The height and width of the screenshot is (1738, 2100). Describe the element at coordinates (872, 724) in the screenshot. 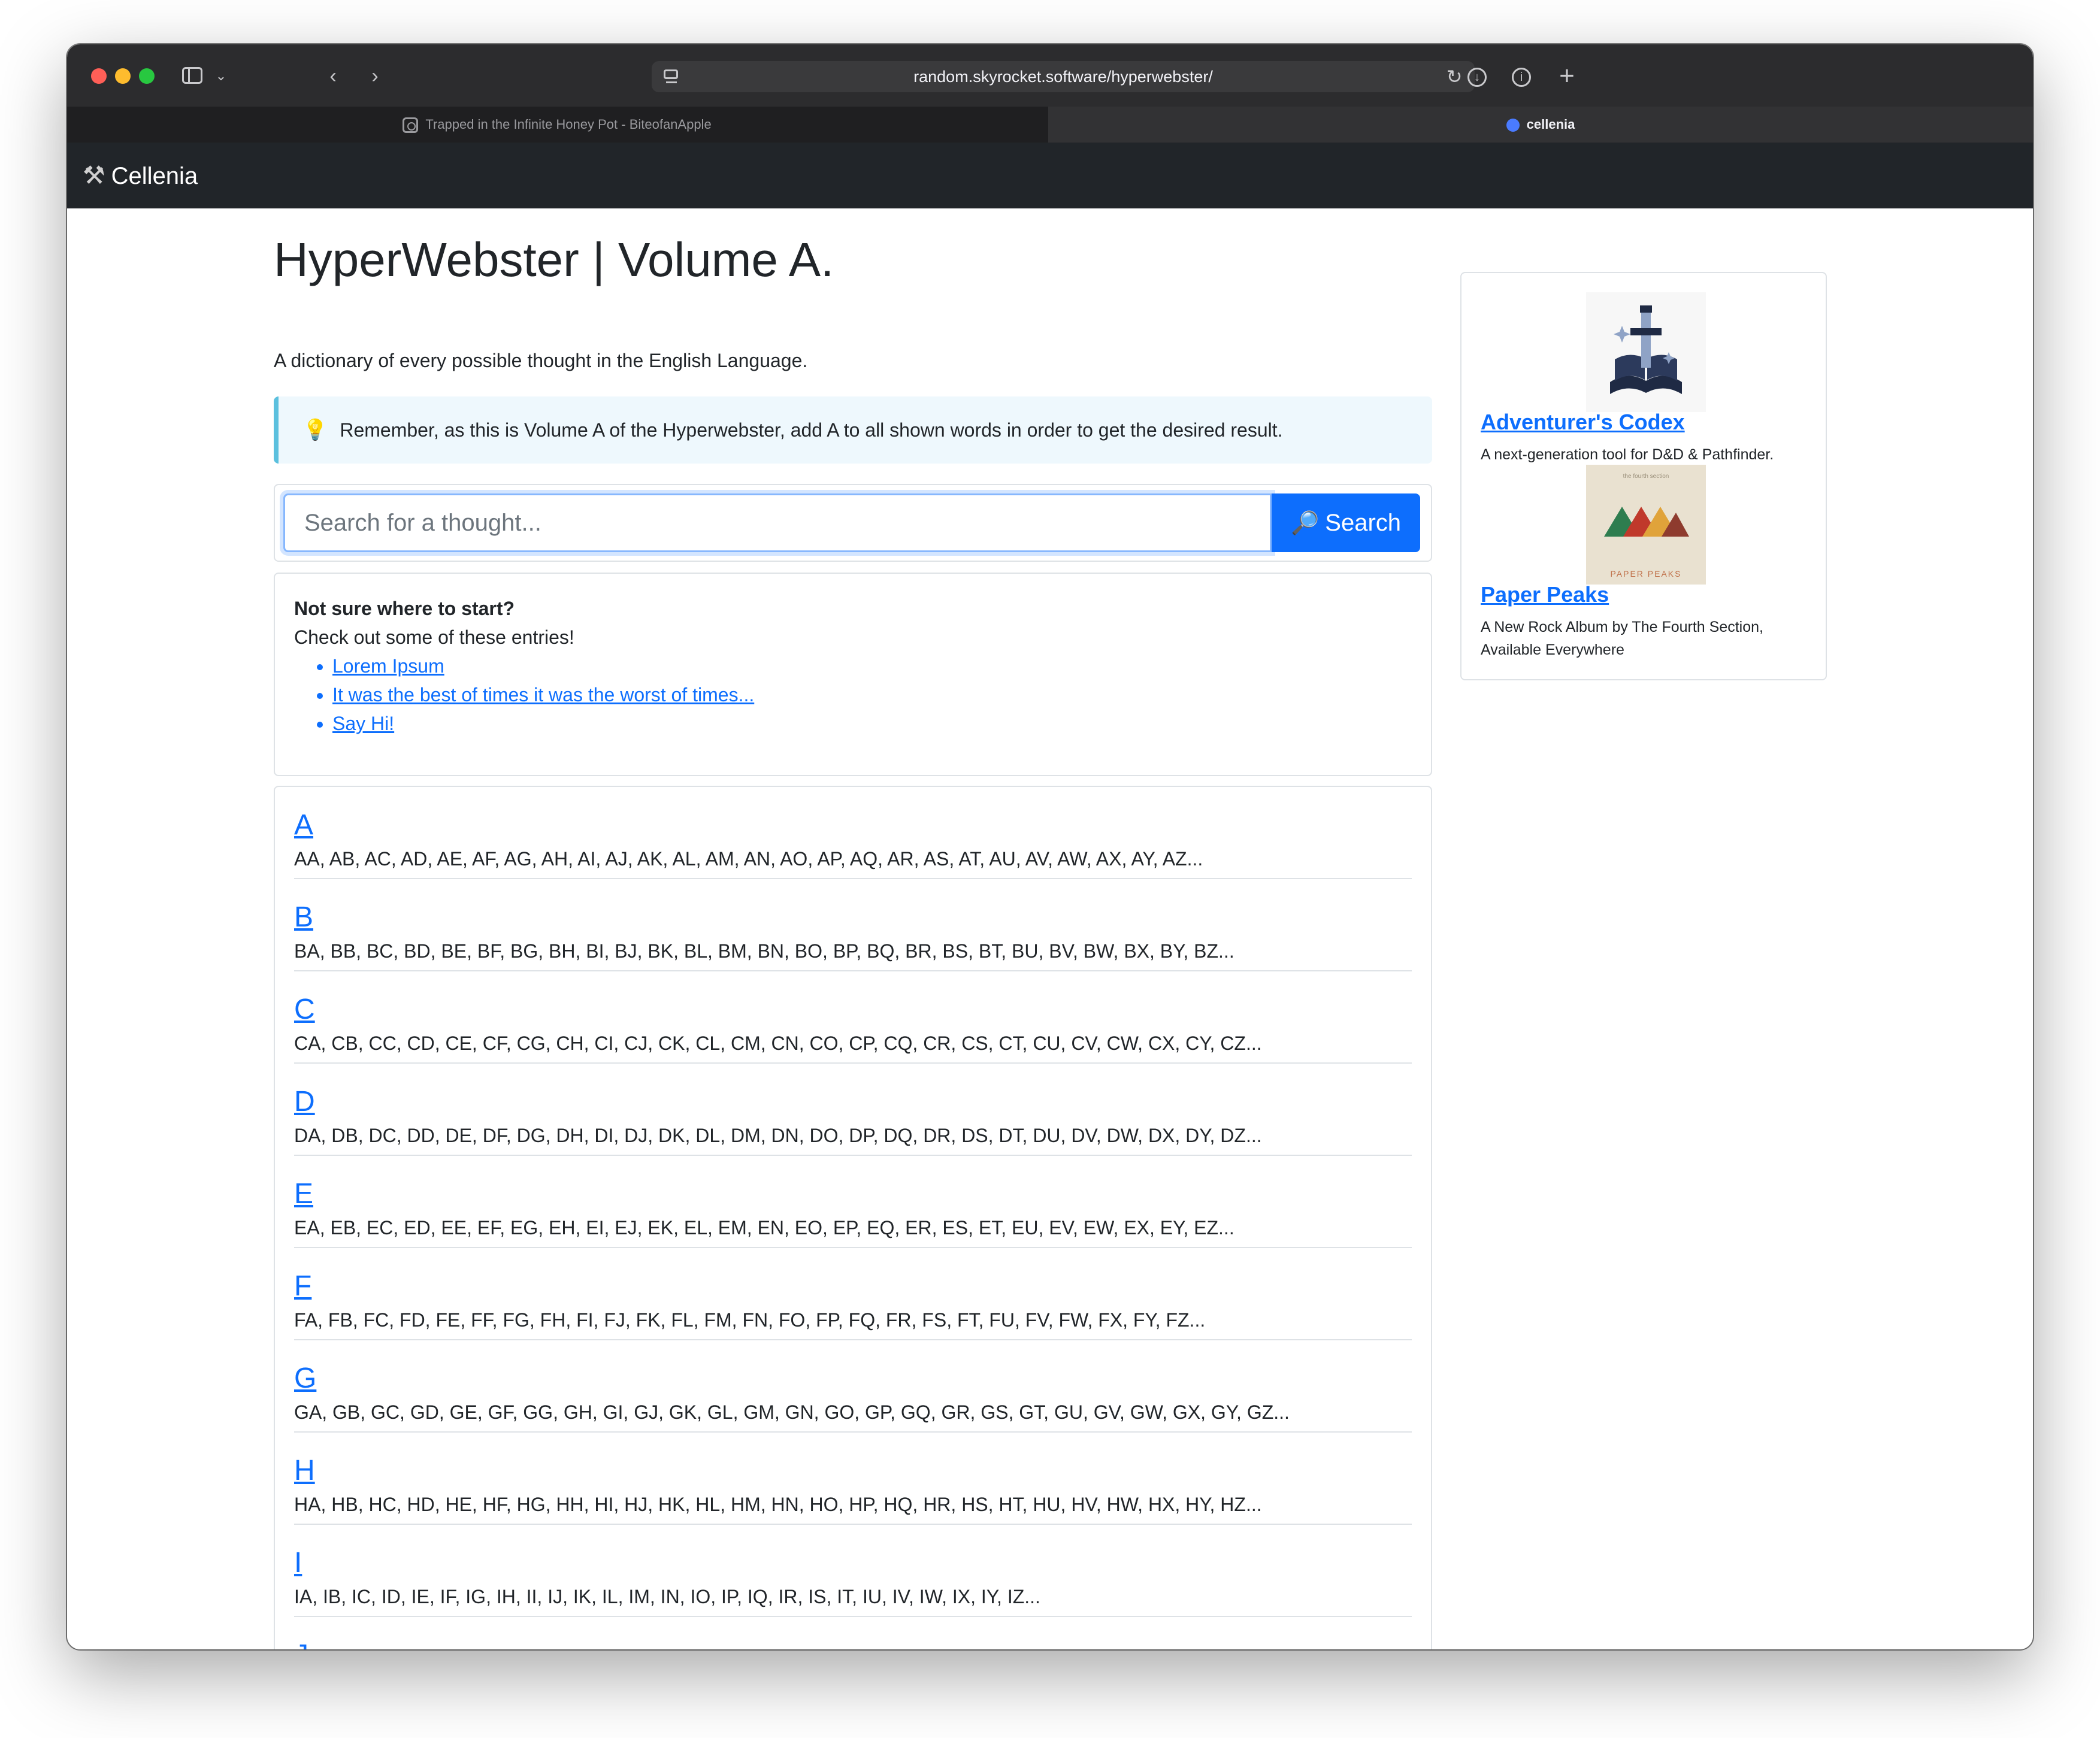

I see `list-item: Say Hi!` at that location.